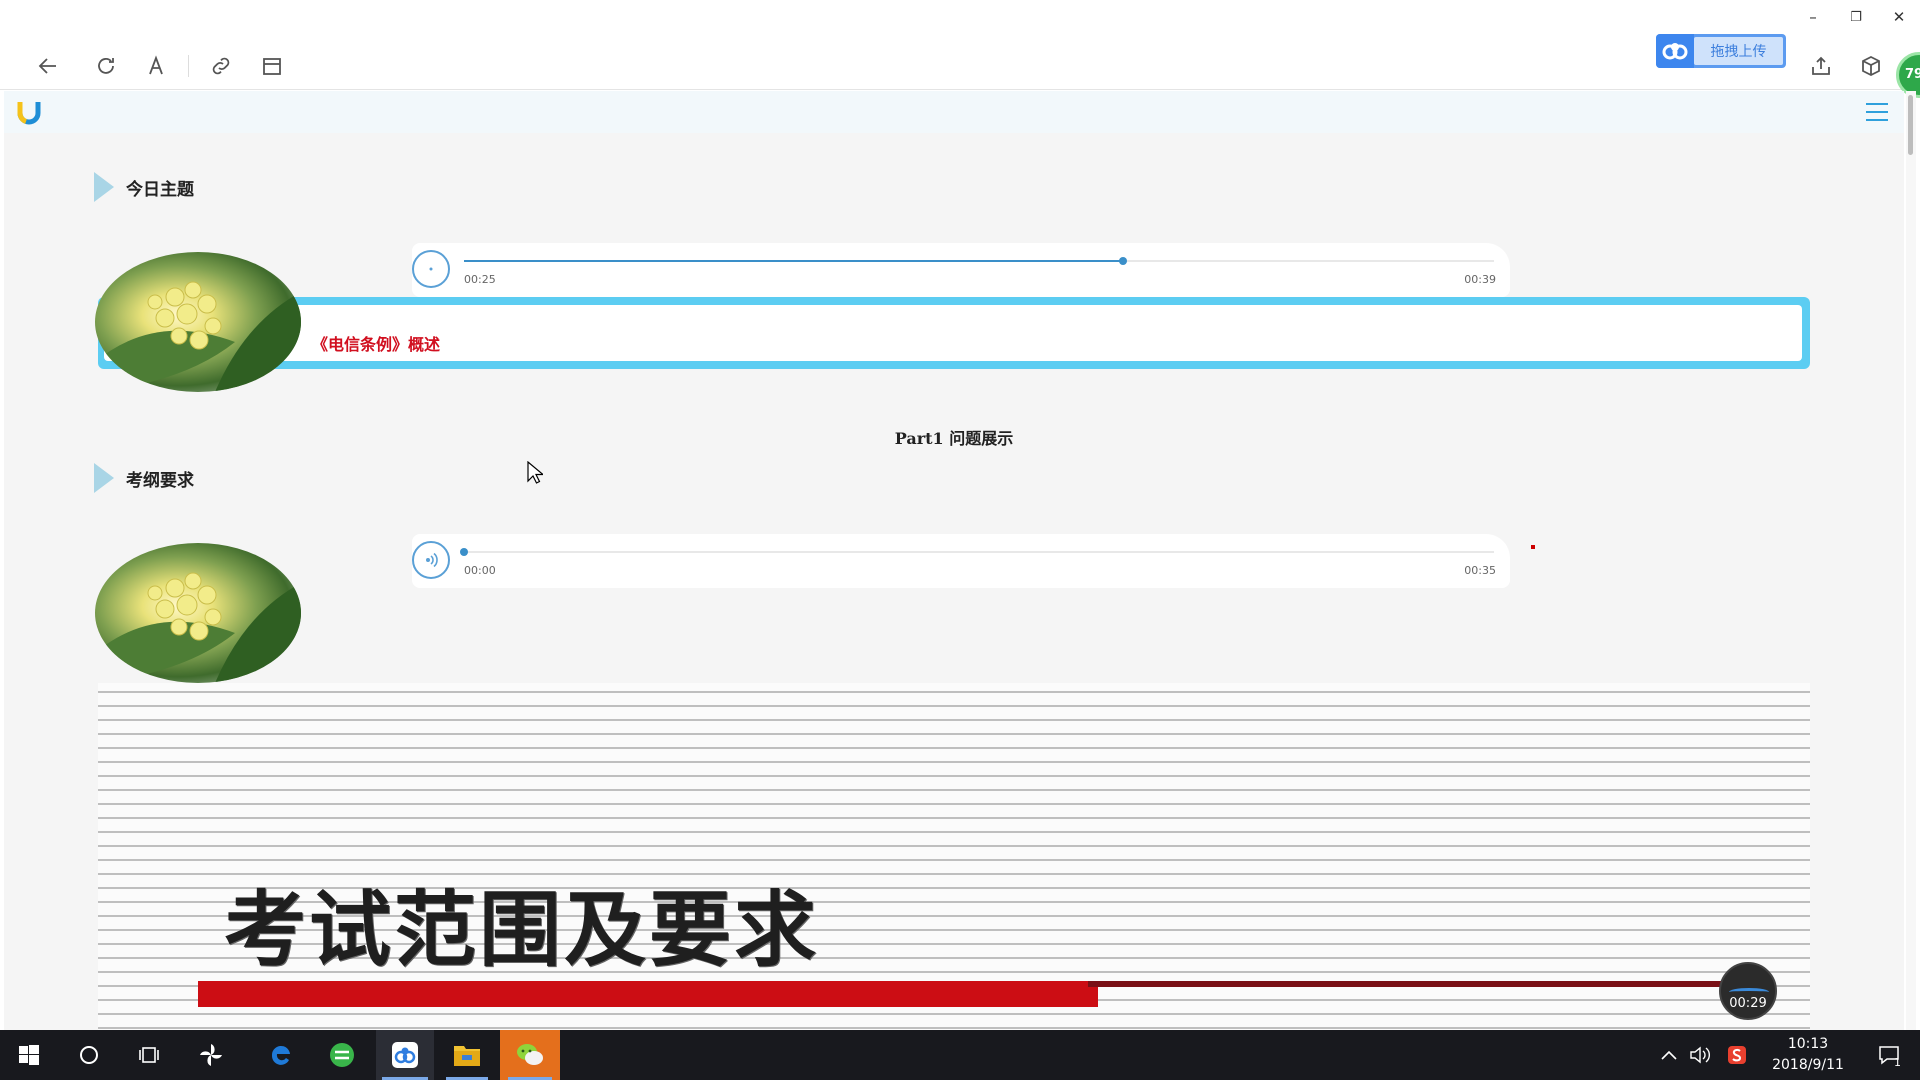 The width and height of the screenshot is (1920, 1080). I want to click on back-arrow-icon, so click(48, 66).